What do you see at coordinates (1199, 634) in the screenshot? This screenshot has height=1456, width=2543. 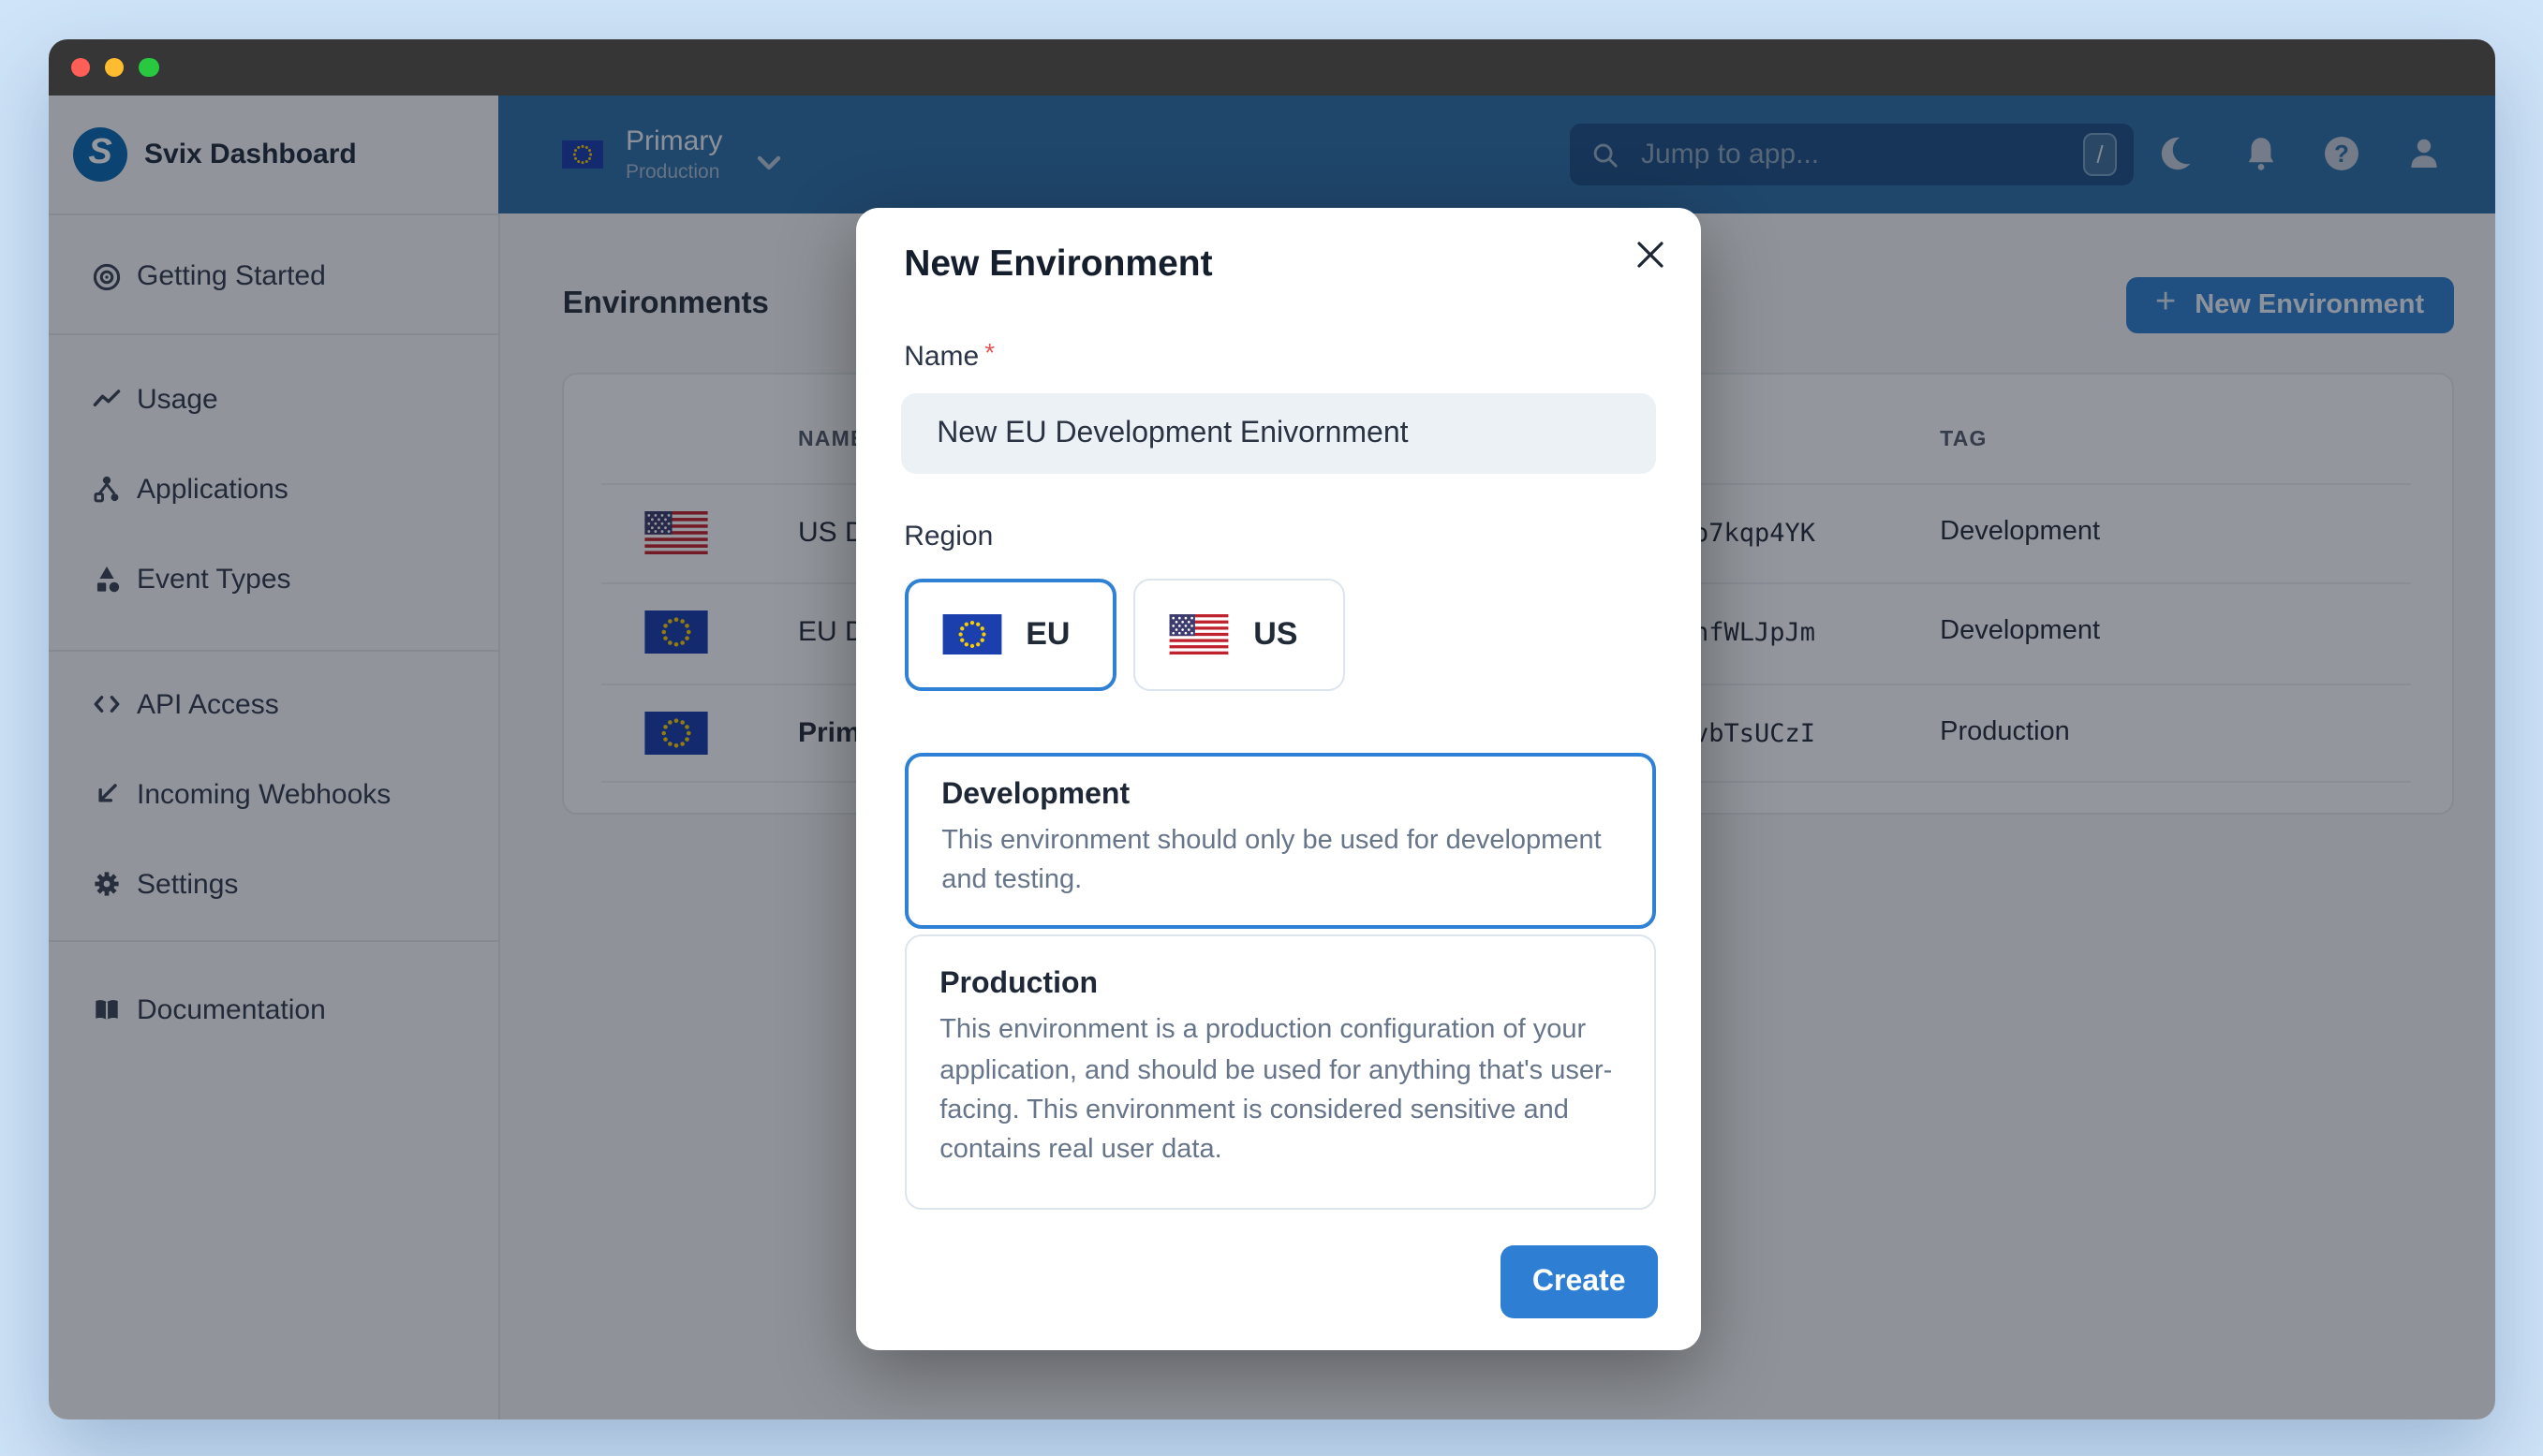 I see `us-flag-icon` at bounding box center [1199, 634].